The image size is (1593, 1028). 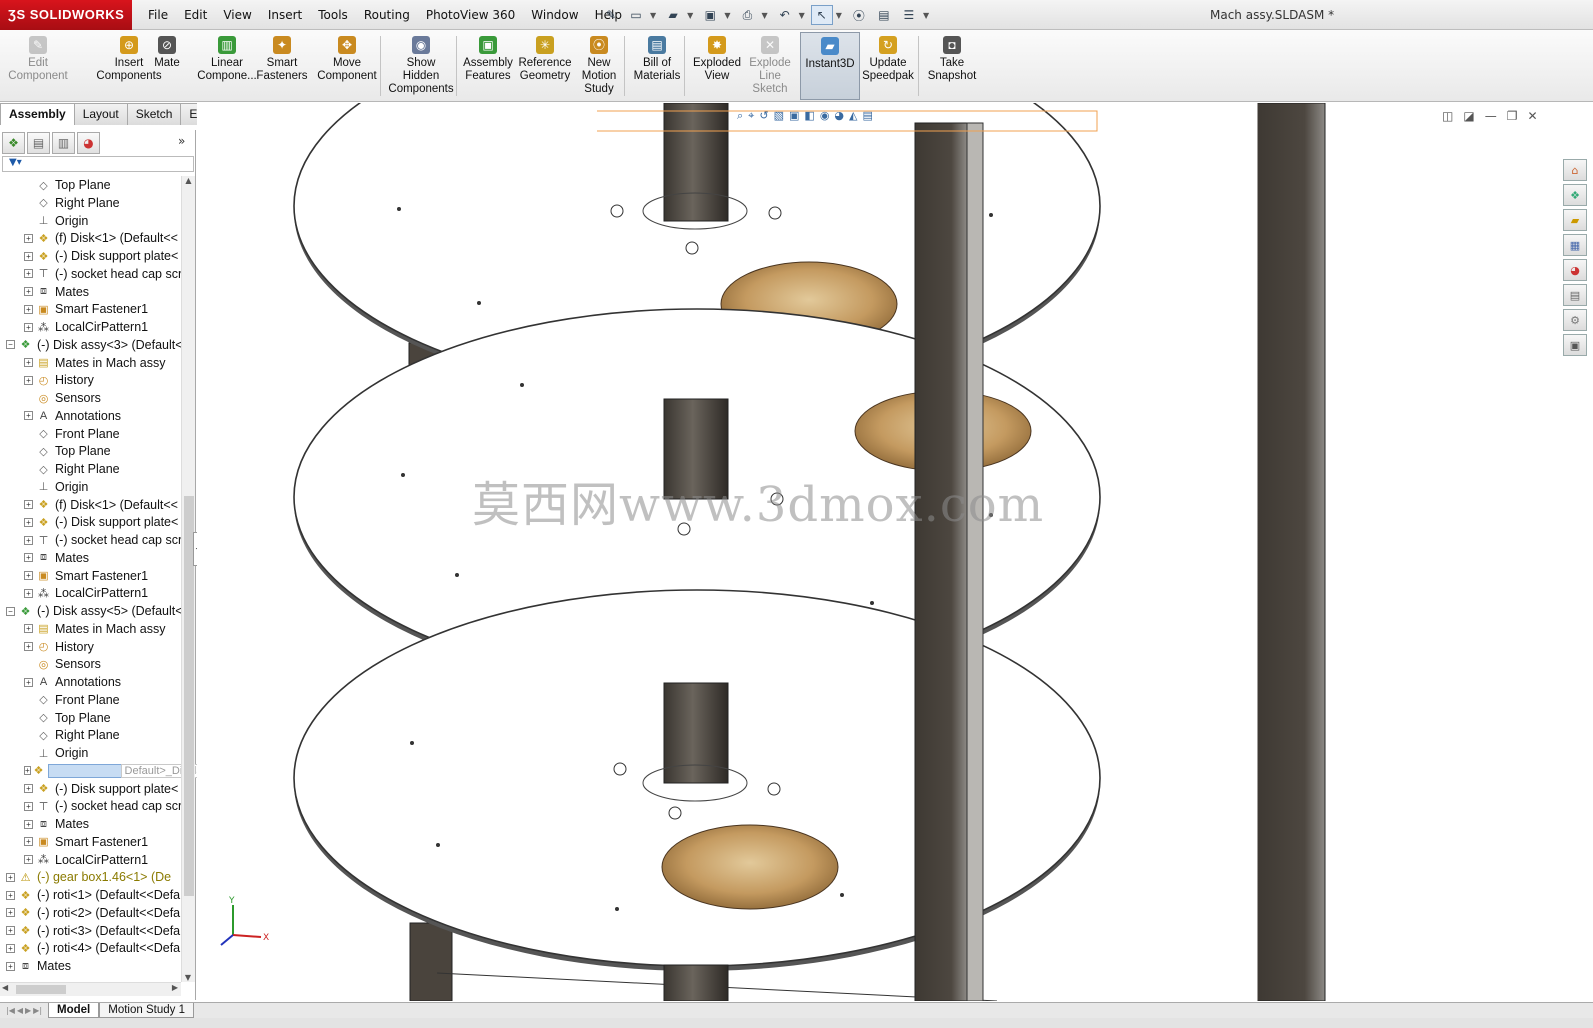 I want to click on menu-file: File, so click(x=158, y=15).